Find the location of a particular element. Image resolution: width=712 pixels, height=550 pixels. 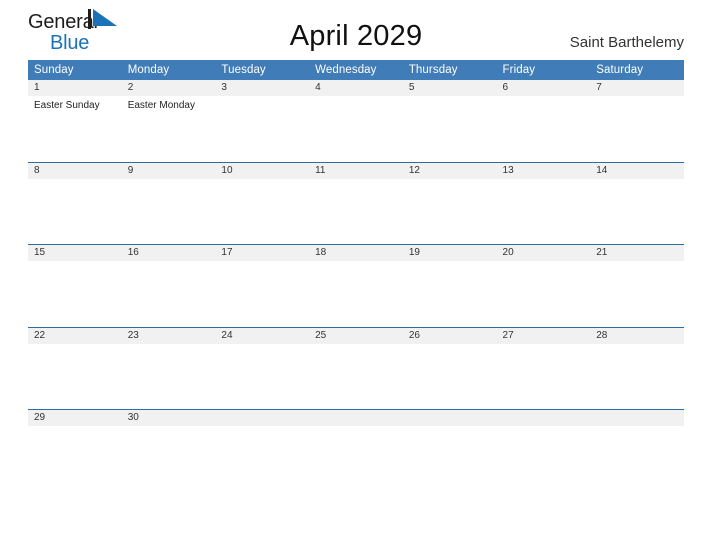

day-number-cell: 4 is located at coordinates (356, 88).